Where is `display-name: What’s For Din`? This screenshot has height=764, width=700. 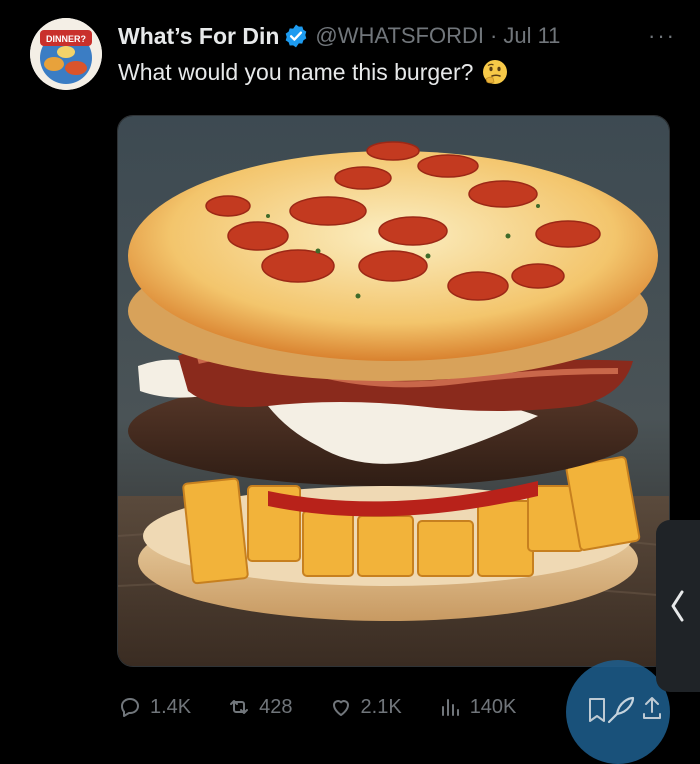
display-name: What’s For Din is located at coordinates (198, 36).